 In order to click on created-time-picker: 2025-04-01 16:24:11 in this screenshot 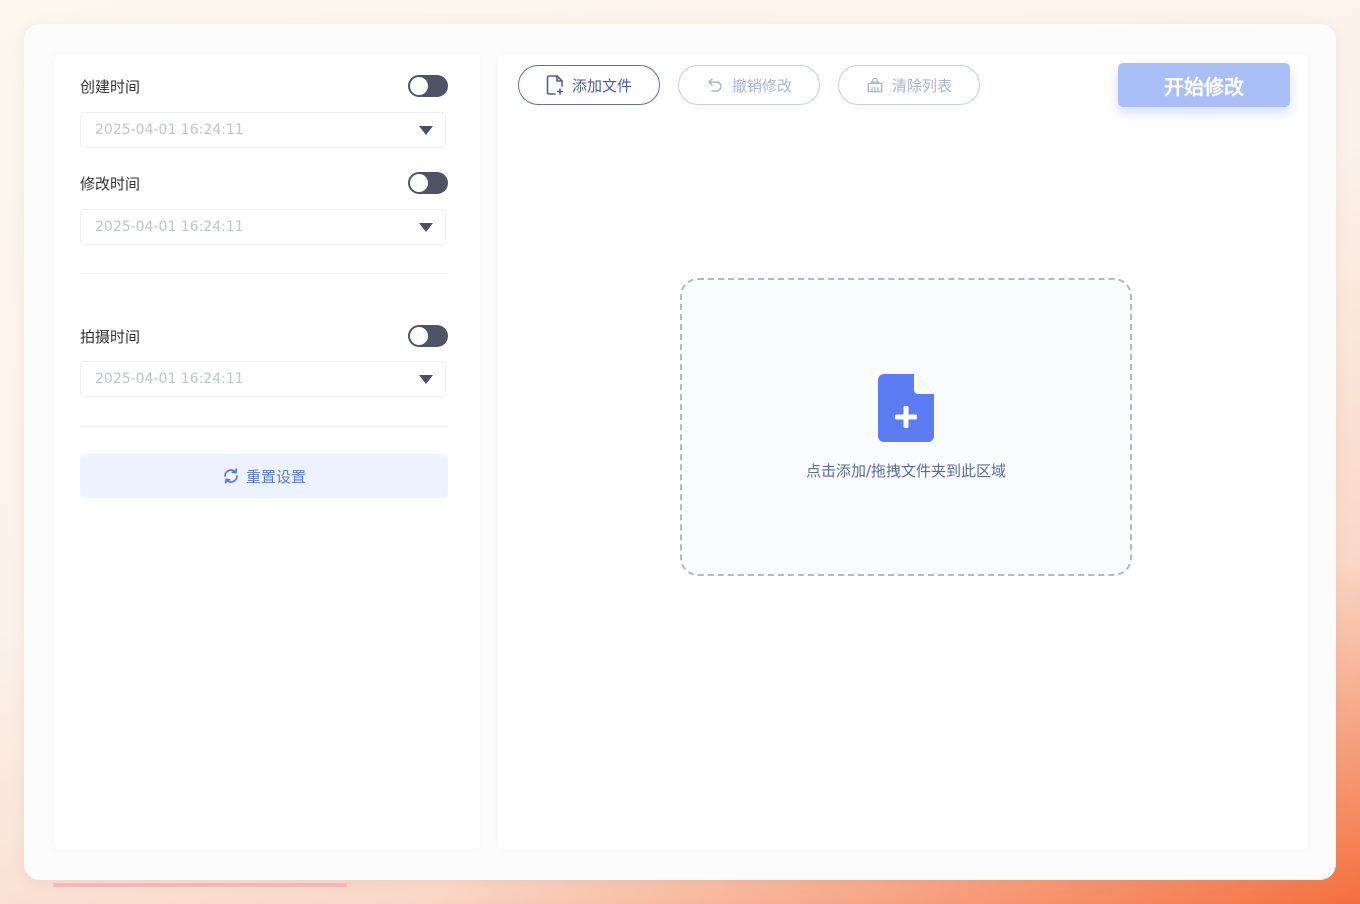, I will do `click(263, 130)`.